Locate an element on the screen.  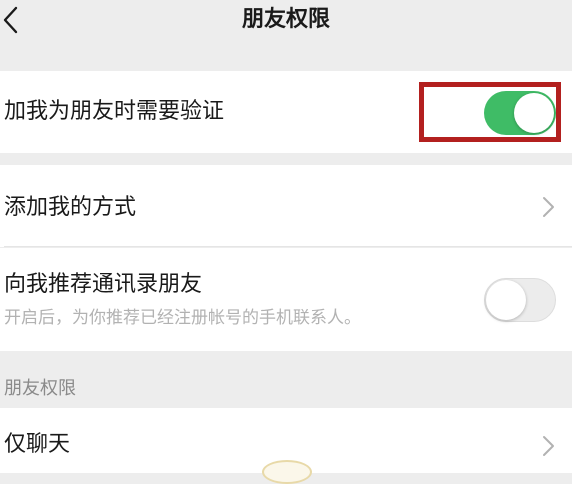
add-methods-label: 添加我的方式 is located at coordinates (70, 207).